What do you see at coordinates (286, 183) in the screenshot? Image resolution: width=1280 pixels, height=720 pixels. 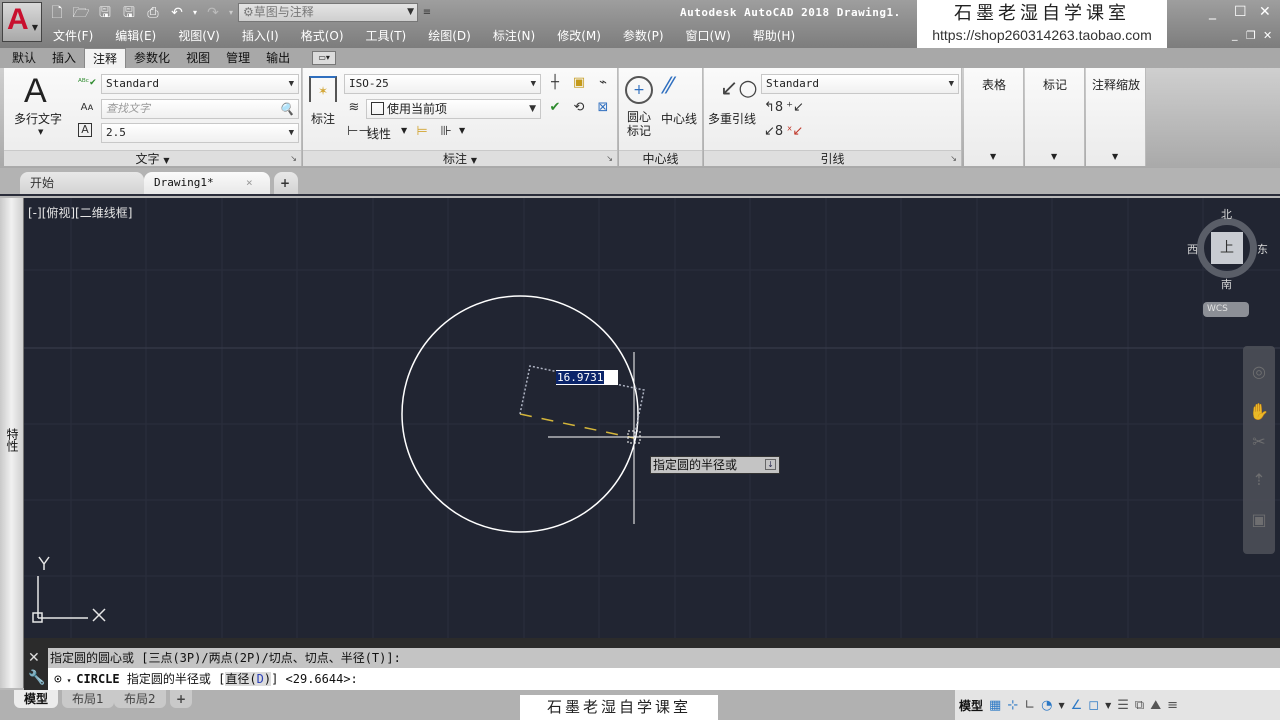 I see `new-tab-button: +` at bounding box center [286, 183].